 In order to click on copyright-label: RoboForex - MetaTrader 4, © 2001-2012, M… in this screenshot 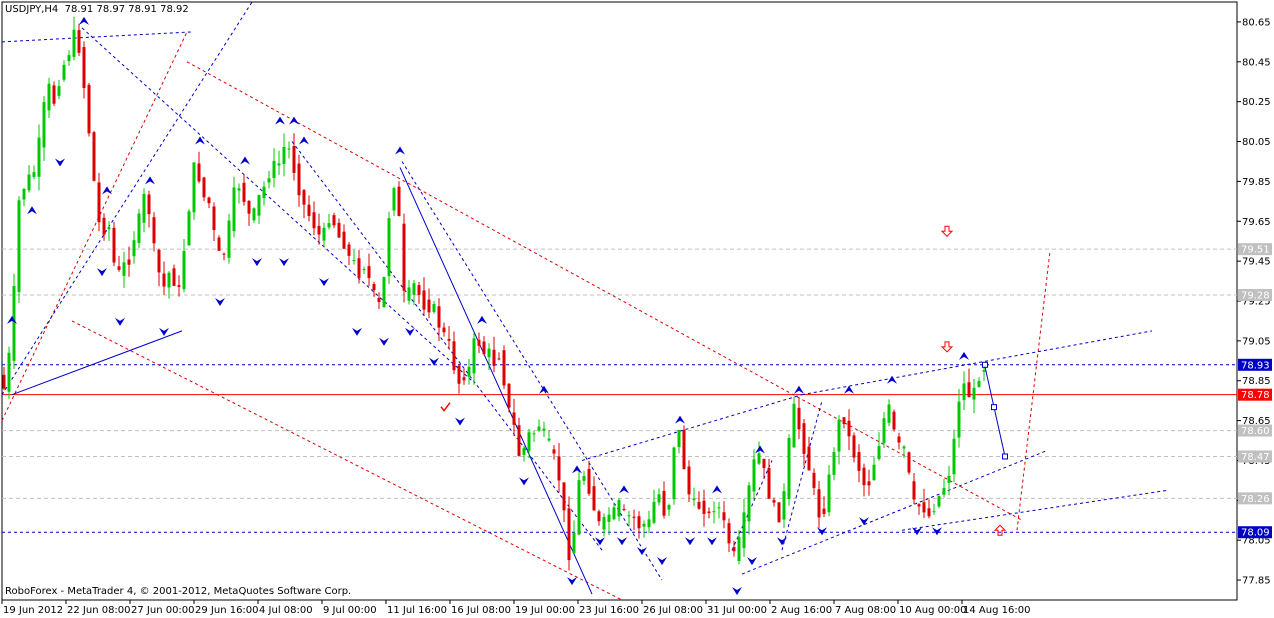, I will do `click(178, 591)`.